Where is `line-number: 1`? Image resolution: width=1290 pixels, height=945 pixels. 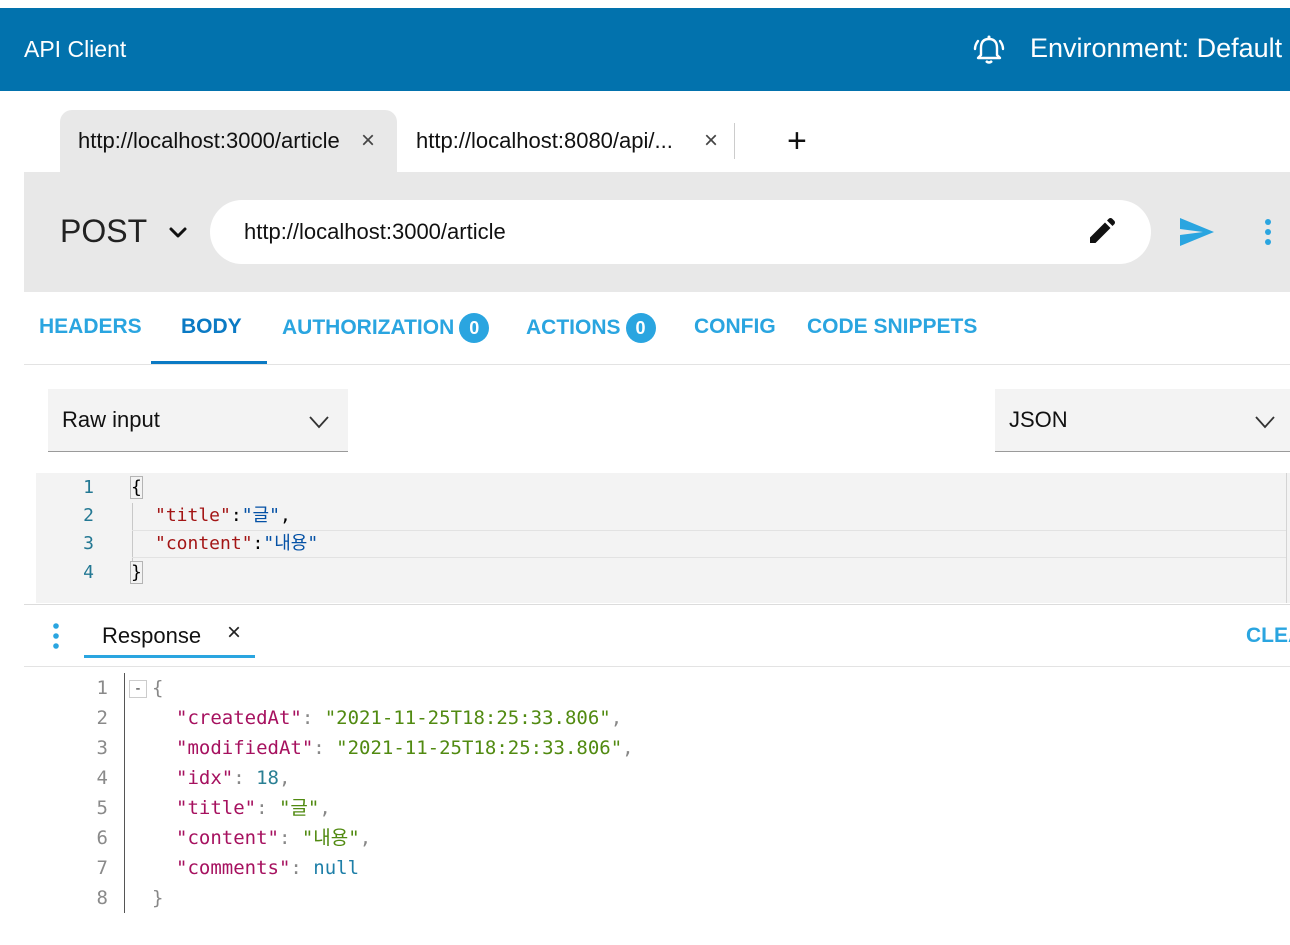 line-number: 1 is located at coordinates (88, 487).